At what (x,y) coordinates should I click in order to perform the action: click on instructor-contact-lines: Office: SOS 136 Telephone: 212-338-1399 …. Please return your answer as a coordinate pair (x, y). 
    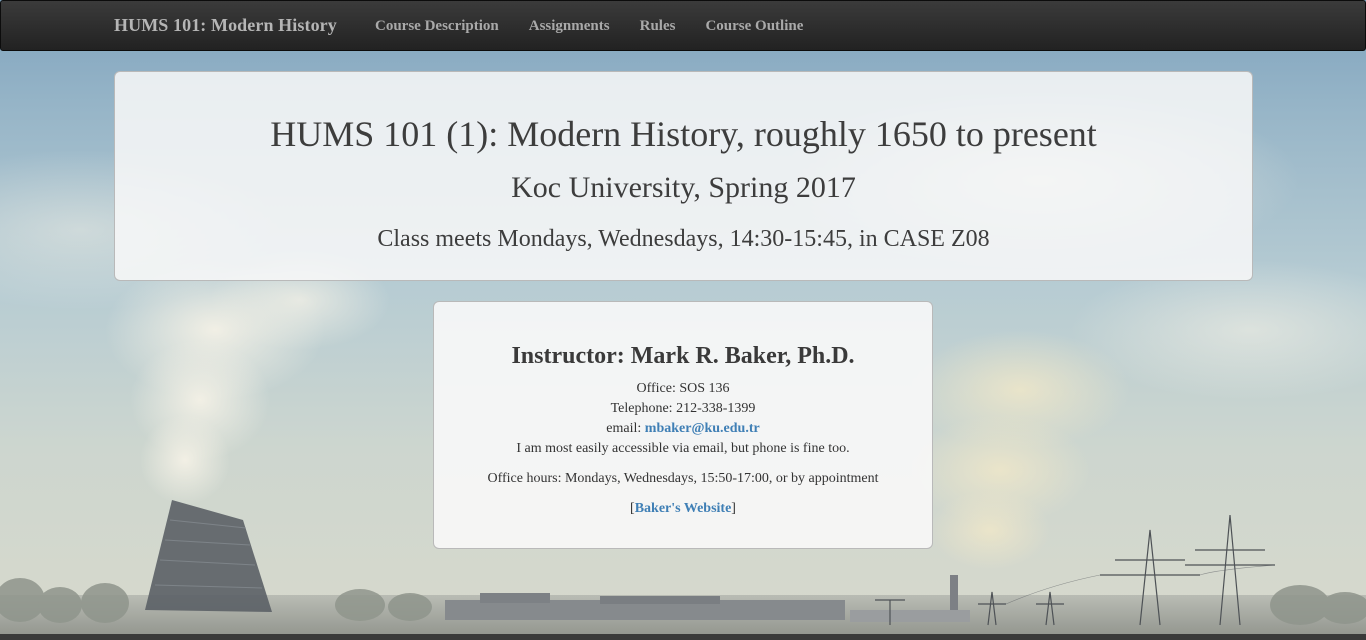
    Looking at the image, I should click on (683, 419).